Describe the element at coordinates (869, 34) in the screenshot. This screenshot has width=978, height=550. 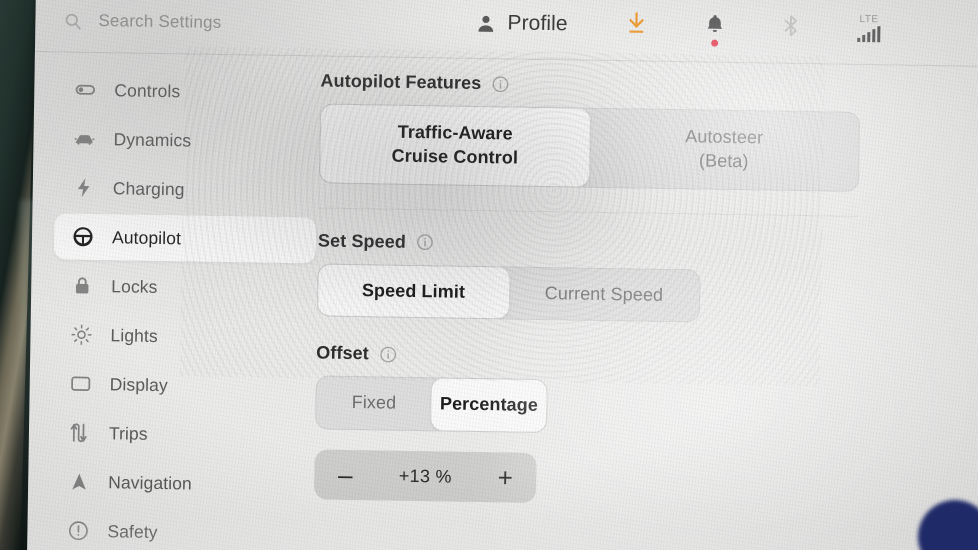
I see `signal-bars-icon` at that location.